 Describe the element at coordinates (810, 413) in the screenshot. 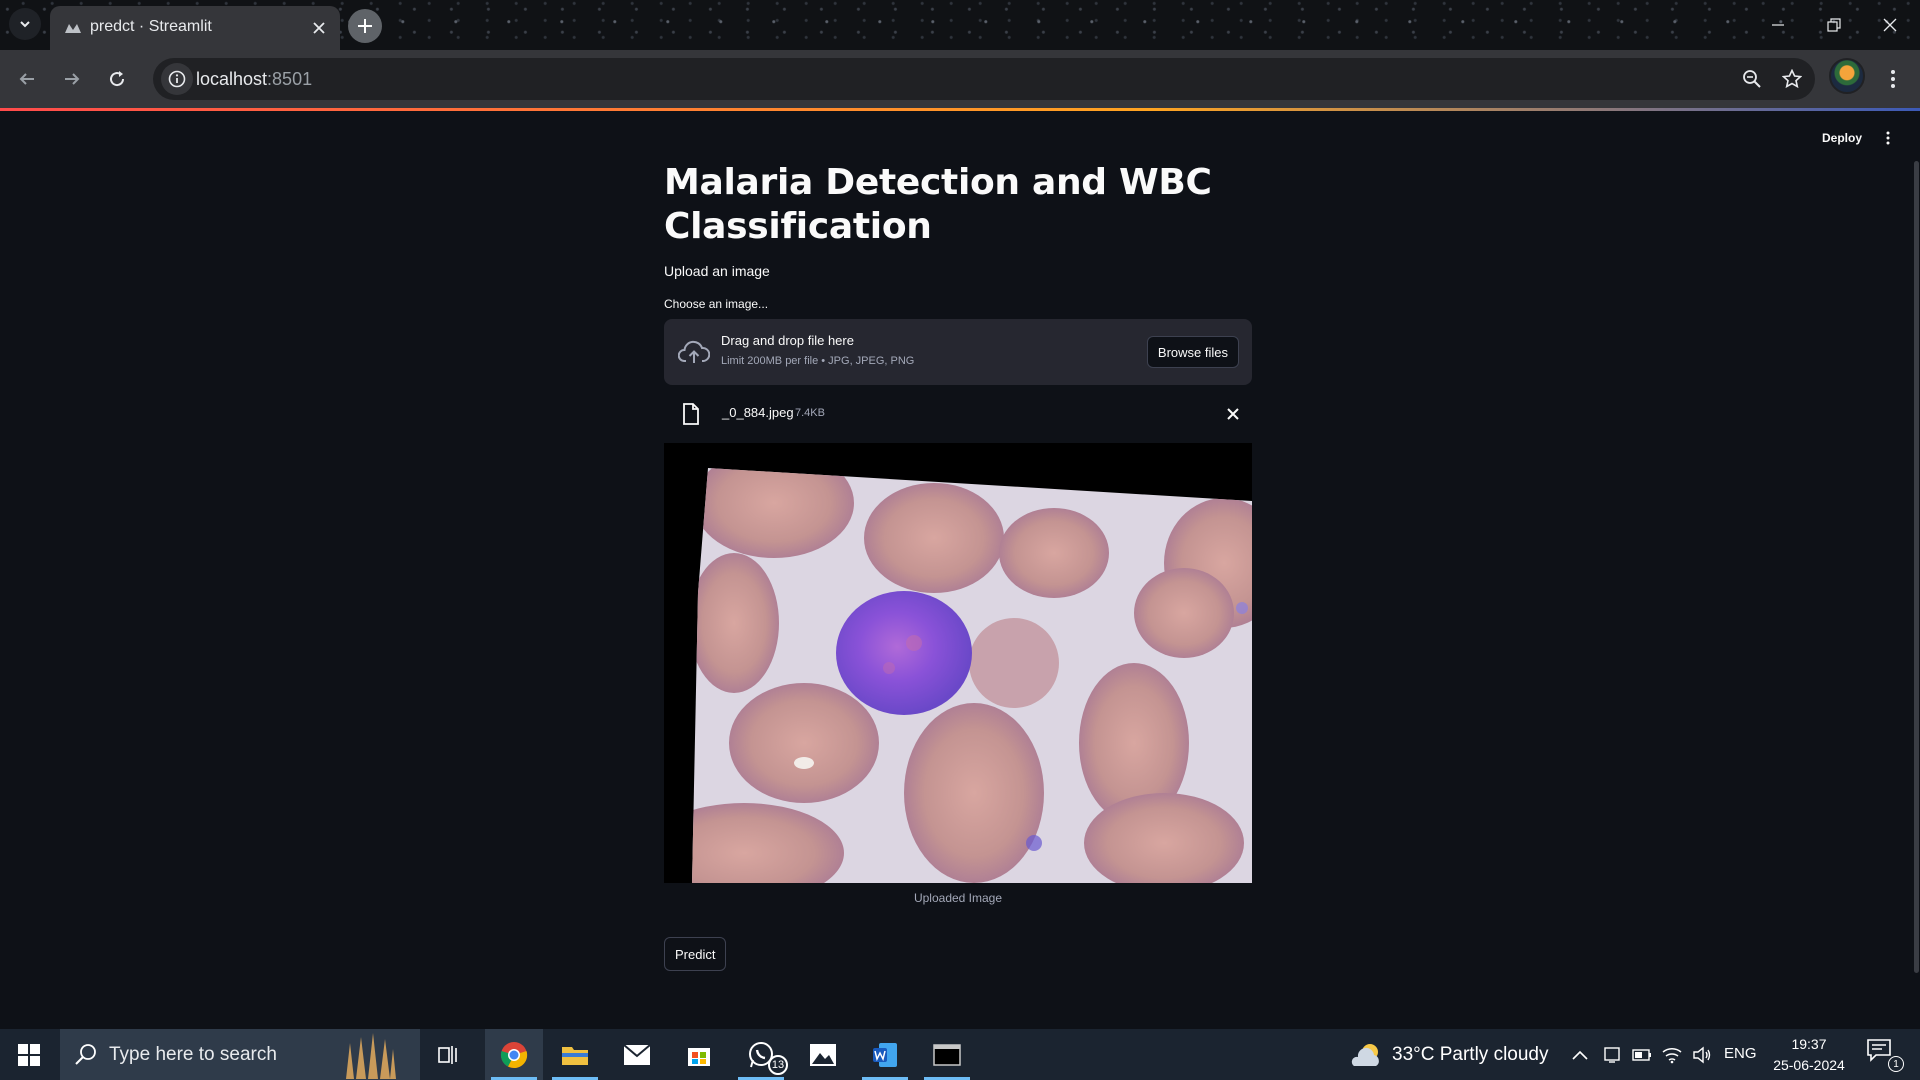

I see `uploaded-file-size: 7.4KB` at that location.